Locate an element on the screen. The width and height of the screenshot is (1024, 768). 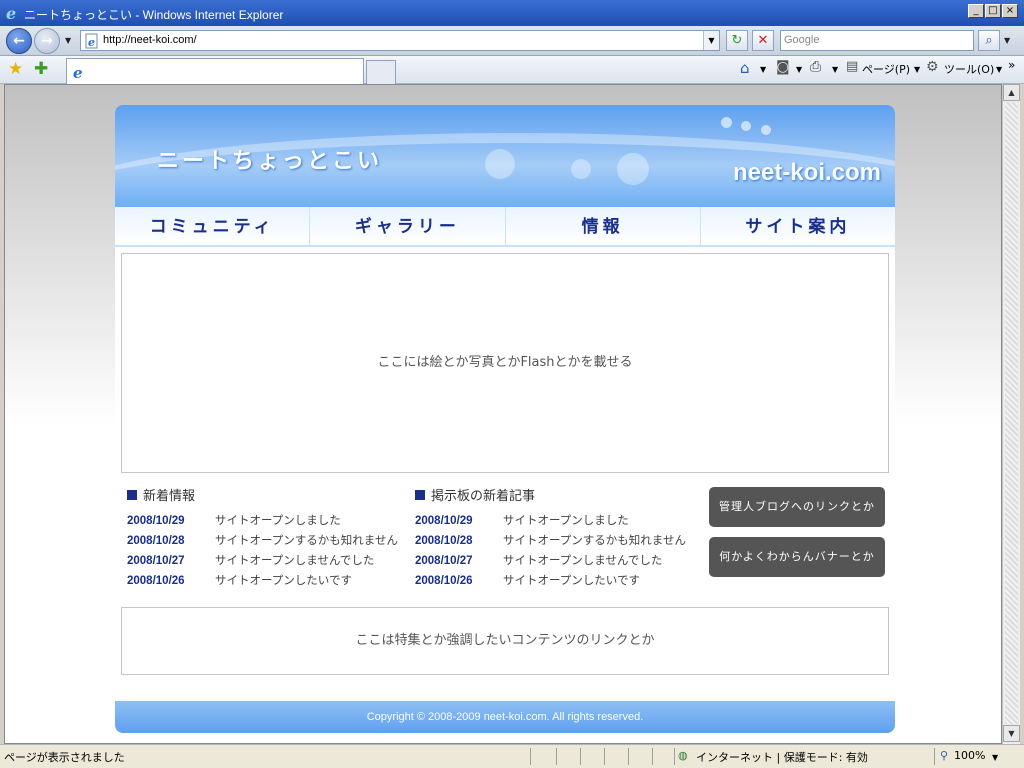
board-date: 2008/10/28 is located at coordinates (444, 541).